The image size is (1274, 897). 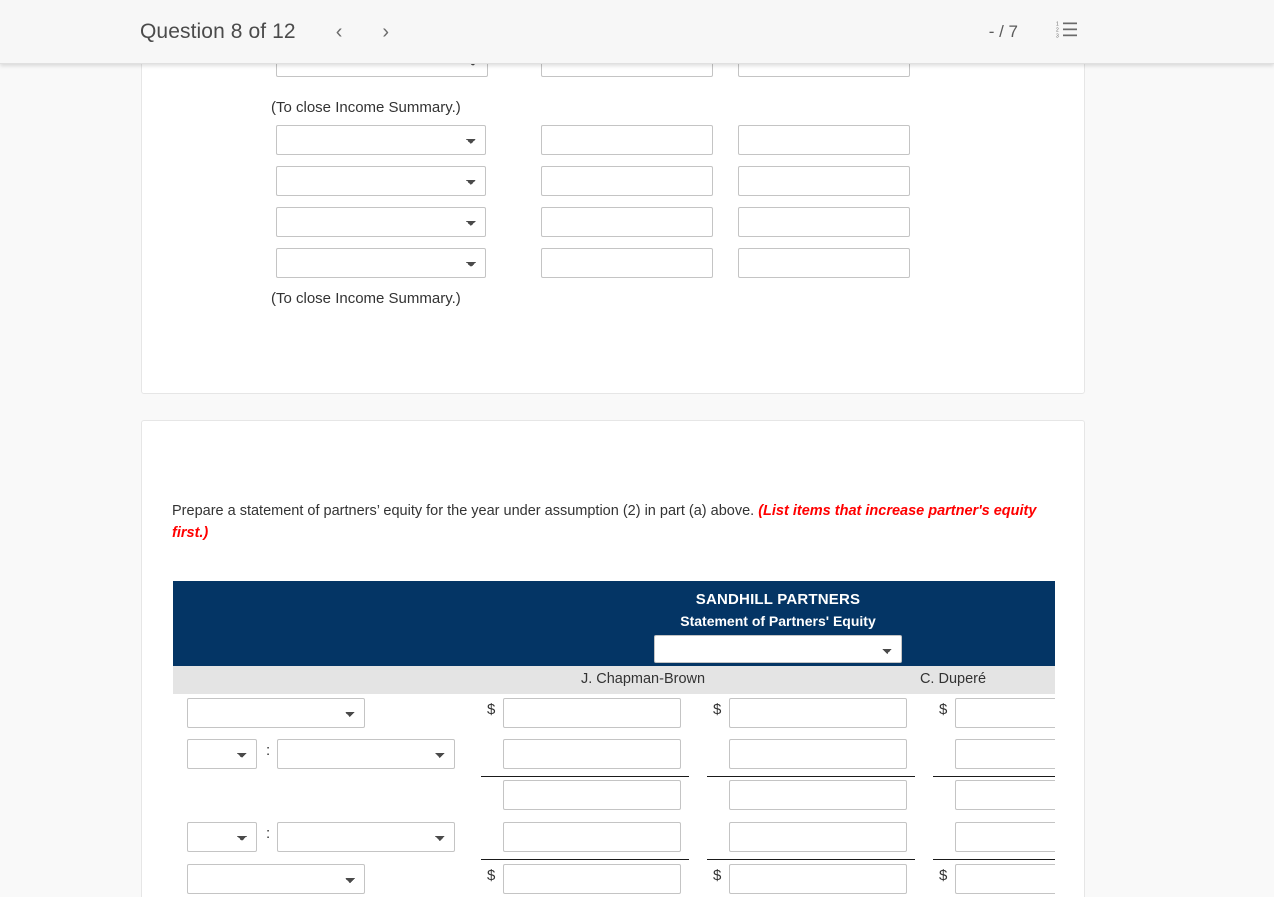 What do you see at coordinates (382, 70) in the screenshot?
I see `journal-account-select` at bounding box center [382, 70].